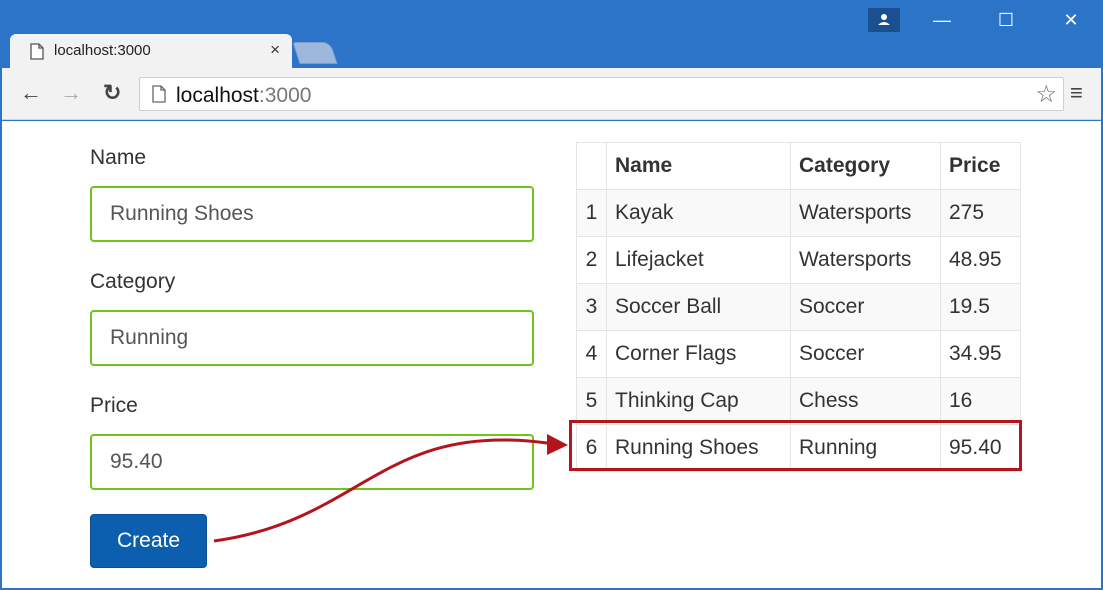 The width and height of the screenshot is (1103, 590). Describe the element at coordinates (112, 93) in the screenshot. I see `reload-icon: ↻` at that location.